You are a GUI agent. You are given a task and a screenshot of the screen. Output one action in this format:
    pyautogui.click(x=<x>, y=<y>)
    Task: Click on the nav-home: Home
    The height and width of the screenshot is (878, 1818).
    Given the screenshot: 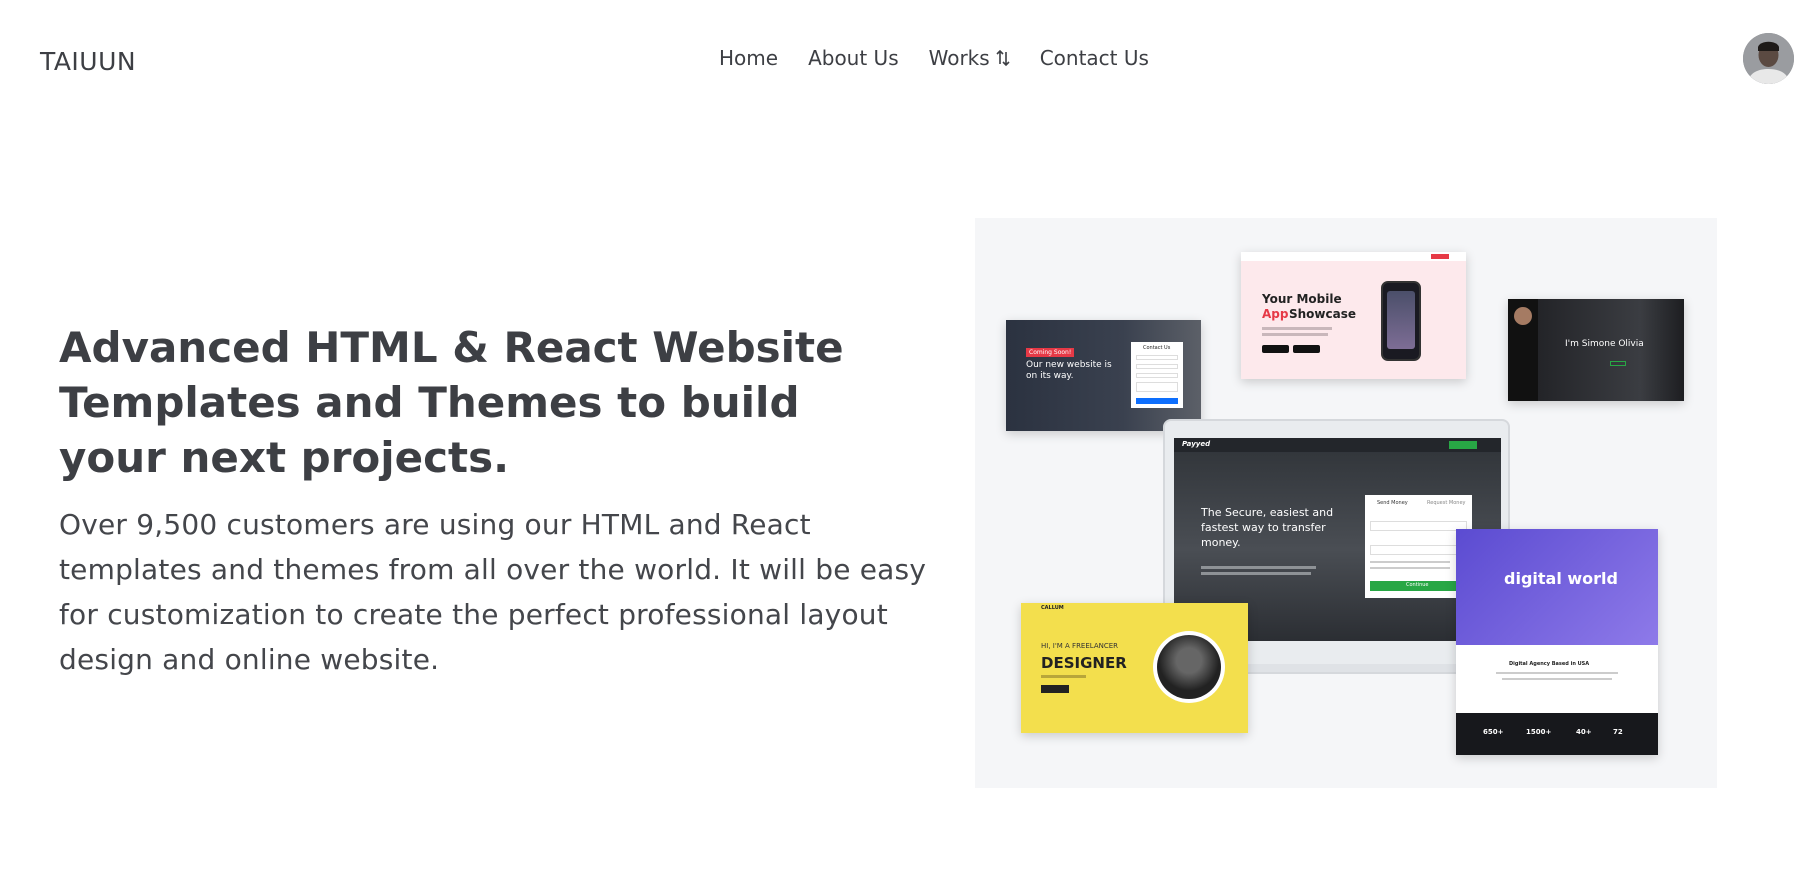 What is the action you would take?
    pyautogui.click(x=748, y=58)
    